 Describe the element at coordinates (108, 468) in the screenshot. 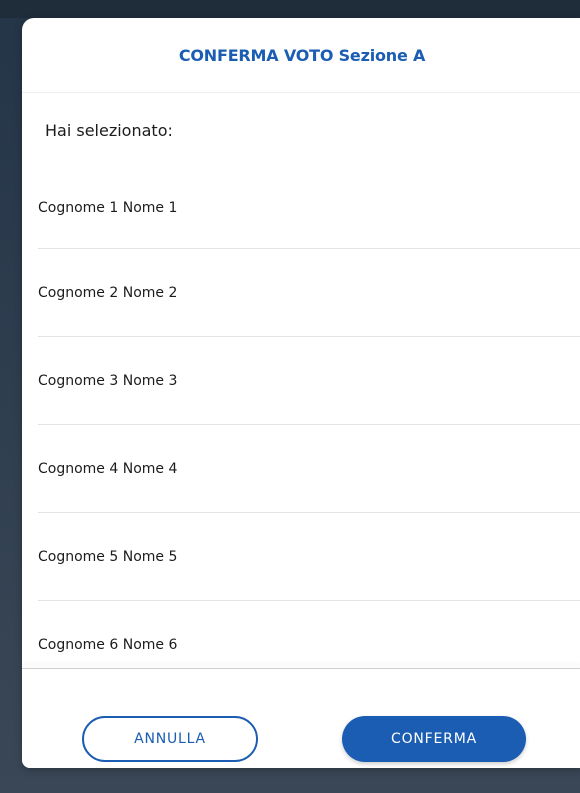

I see `candidate-name: Cognome 4 Nome 4` at that location.